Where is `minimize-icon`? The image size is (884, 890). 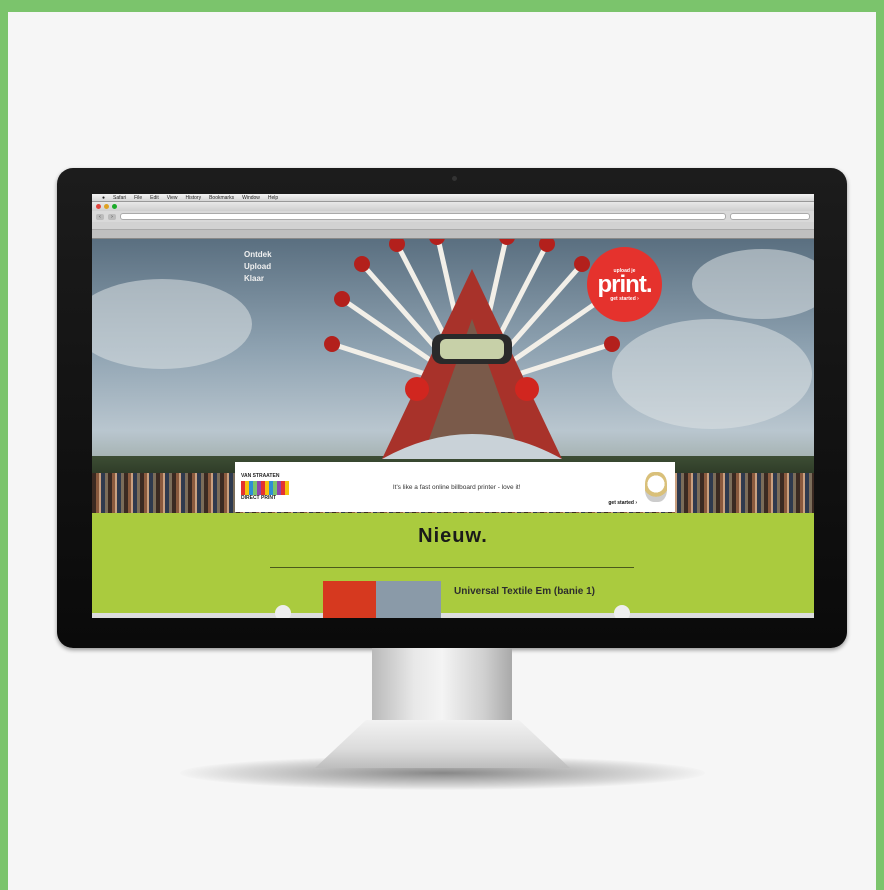 minimize-icon is located at coordinates (106, 206).